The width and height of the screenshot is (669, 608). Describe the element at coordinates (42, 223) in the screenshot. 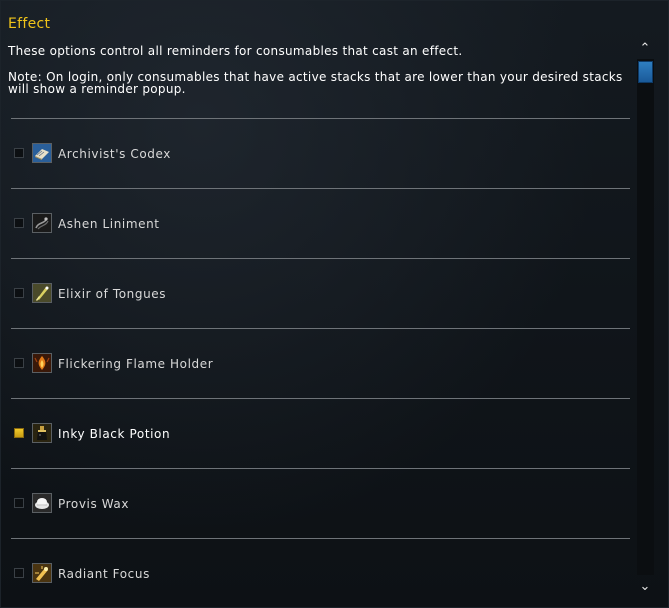

I see `liniment-icon` at that location.